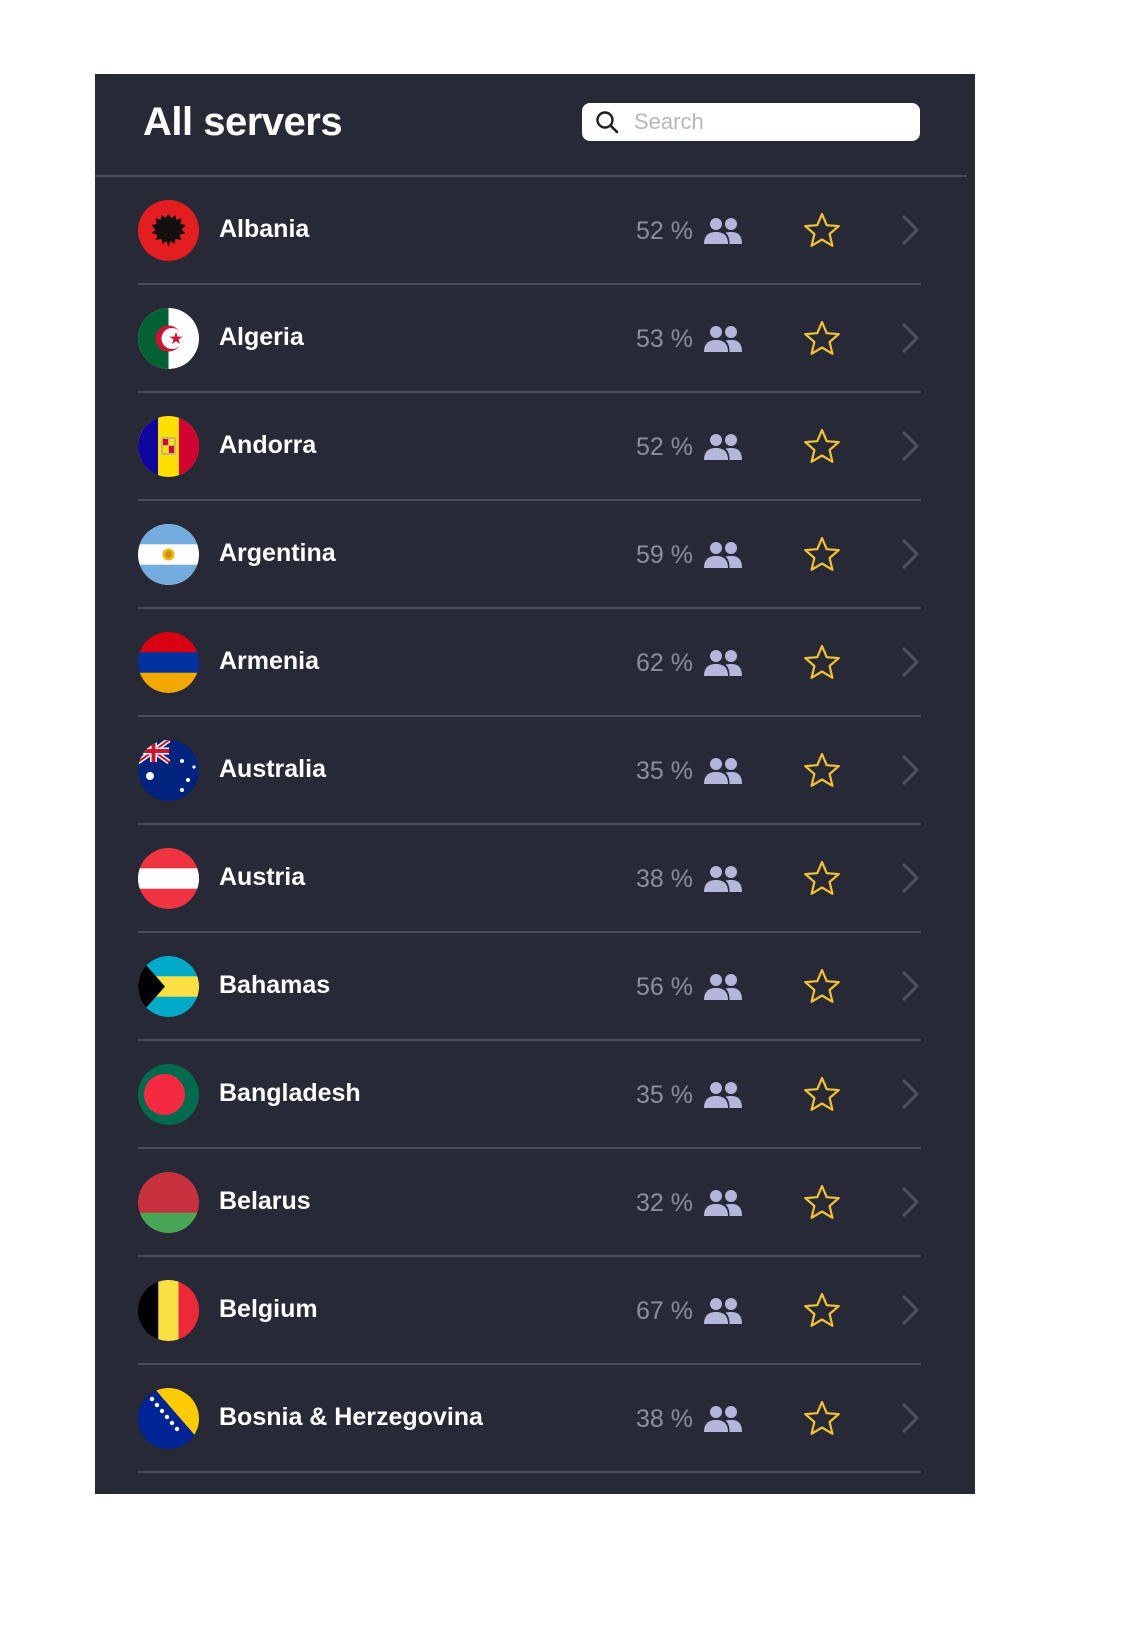 This screenshot has height=1650, width=1126. Describe the element at coordinates (261, 337) in the screenshot. I see `country-name: Algeria` at that location.